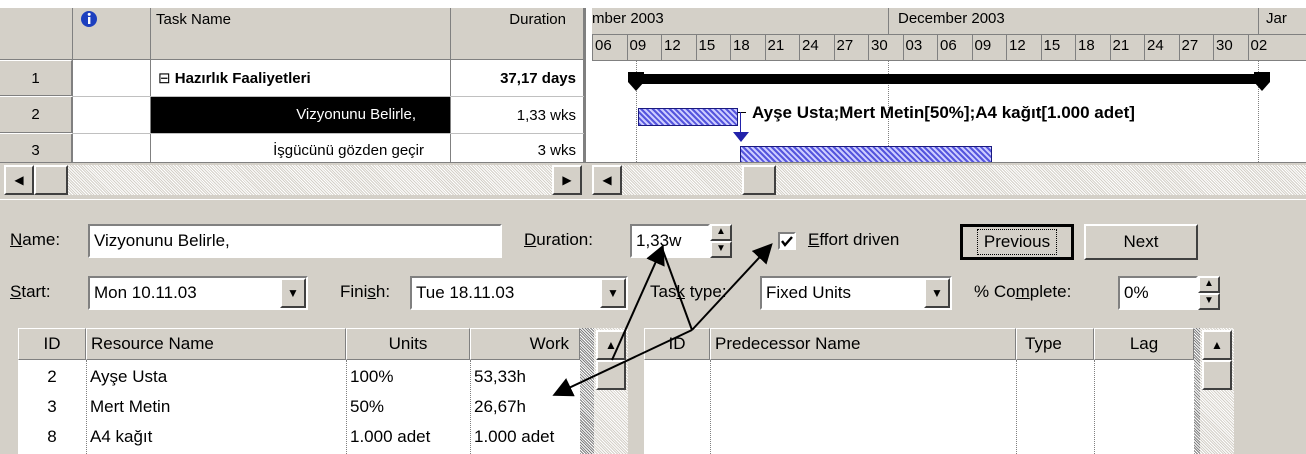 This screenshot has width=1306, height=454. I want to click on arrow-to-effort-driven, so click(732, 287).